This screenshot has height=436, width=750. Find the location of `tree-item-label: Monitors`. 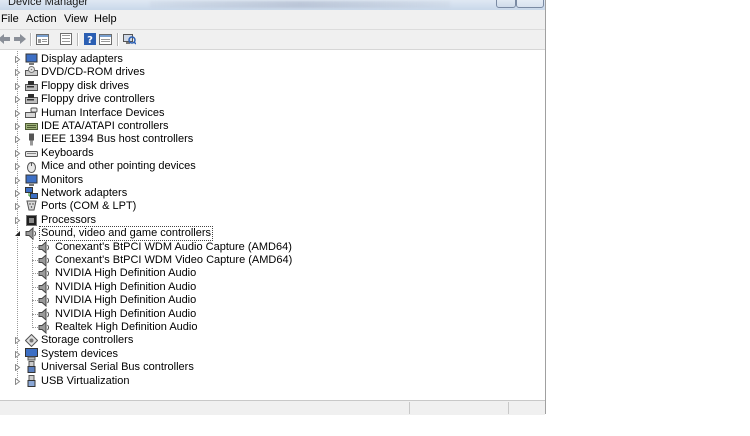

tree-item-label: Monitors is located at coordinates (62, 179).